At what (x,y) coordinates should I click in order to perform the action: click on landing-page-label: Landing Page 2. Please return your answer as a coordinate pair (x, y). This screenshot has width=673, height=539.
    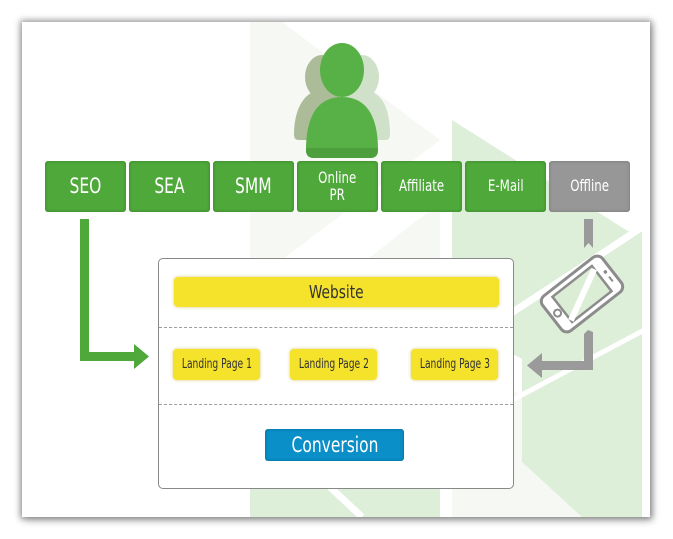
    Looking at the image, I should click on (333, 364).